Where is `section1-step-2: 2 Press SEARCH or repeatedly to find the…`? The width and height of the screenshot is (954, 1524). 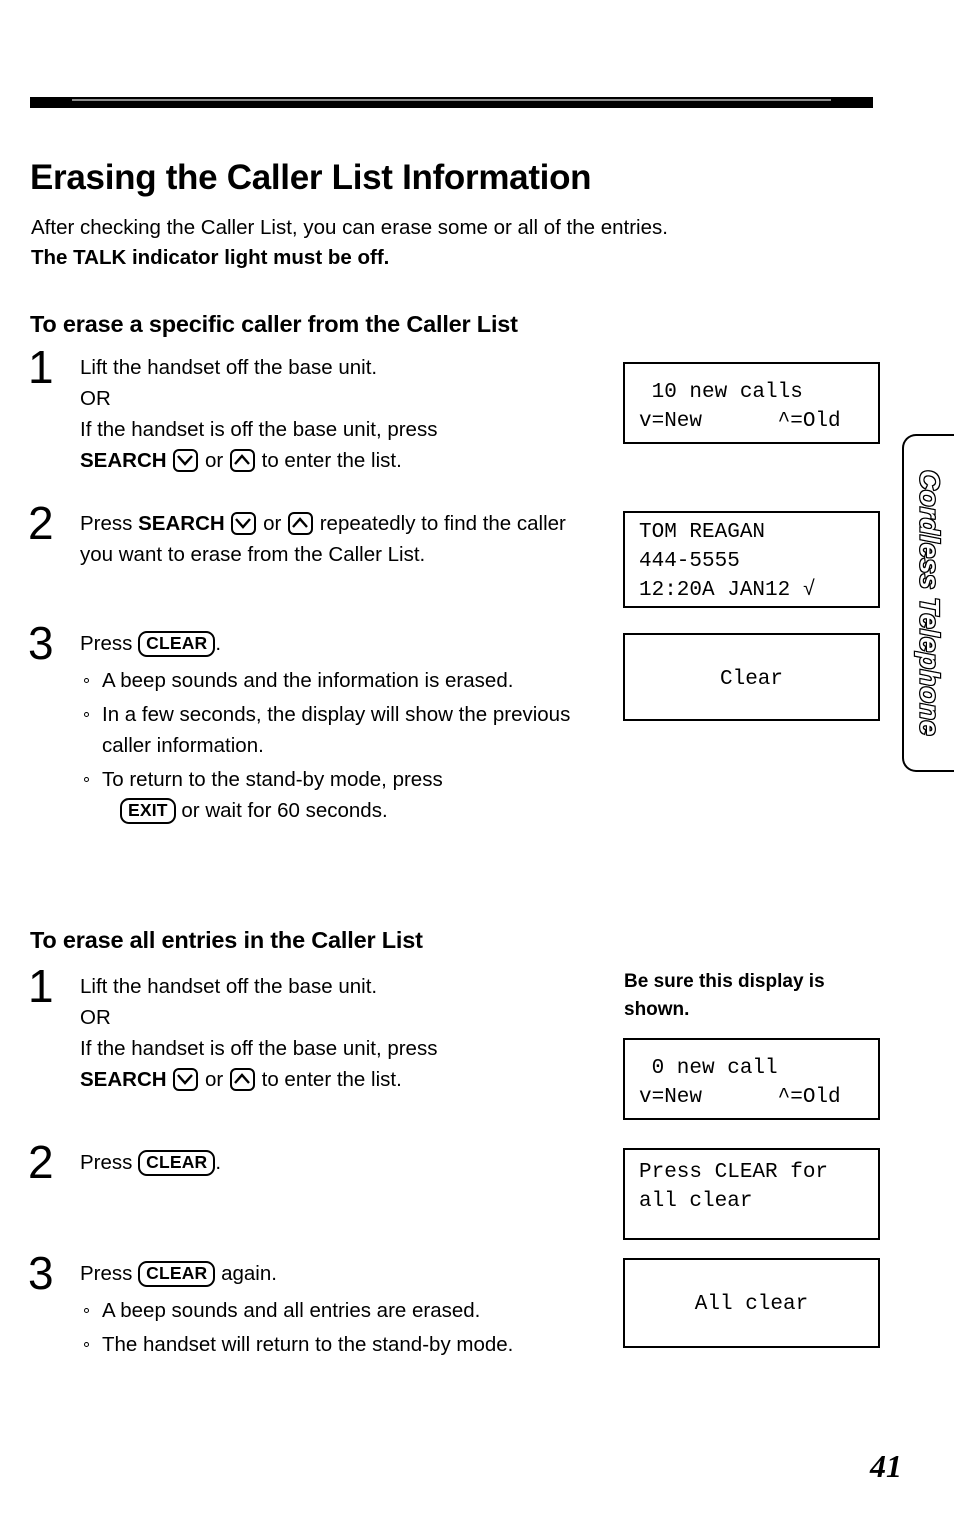 section1-step-2: 2 Press SEARCH or repeatedly to find the… is located at coordinates (308, 535).